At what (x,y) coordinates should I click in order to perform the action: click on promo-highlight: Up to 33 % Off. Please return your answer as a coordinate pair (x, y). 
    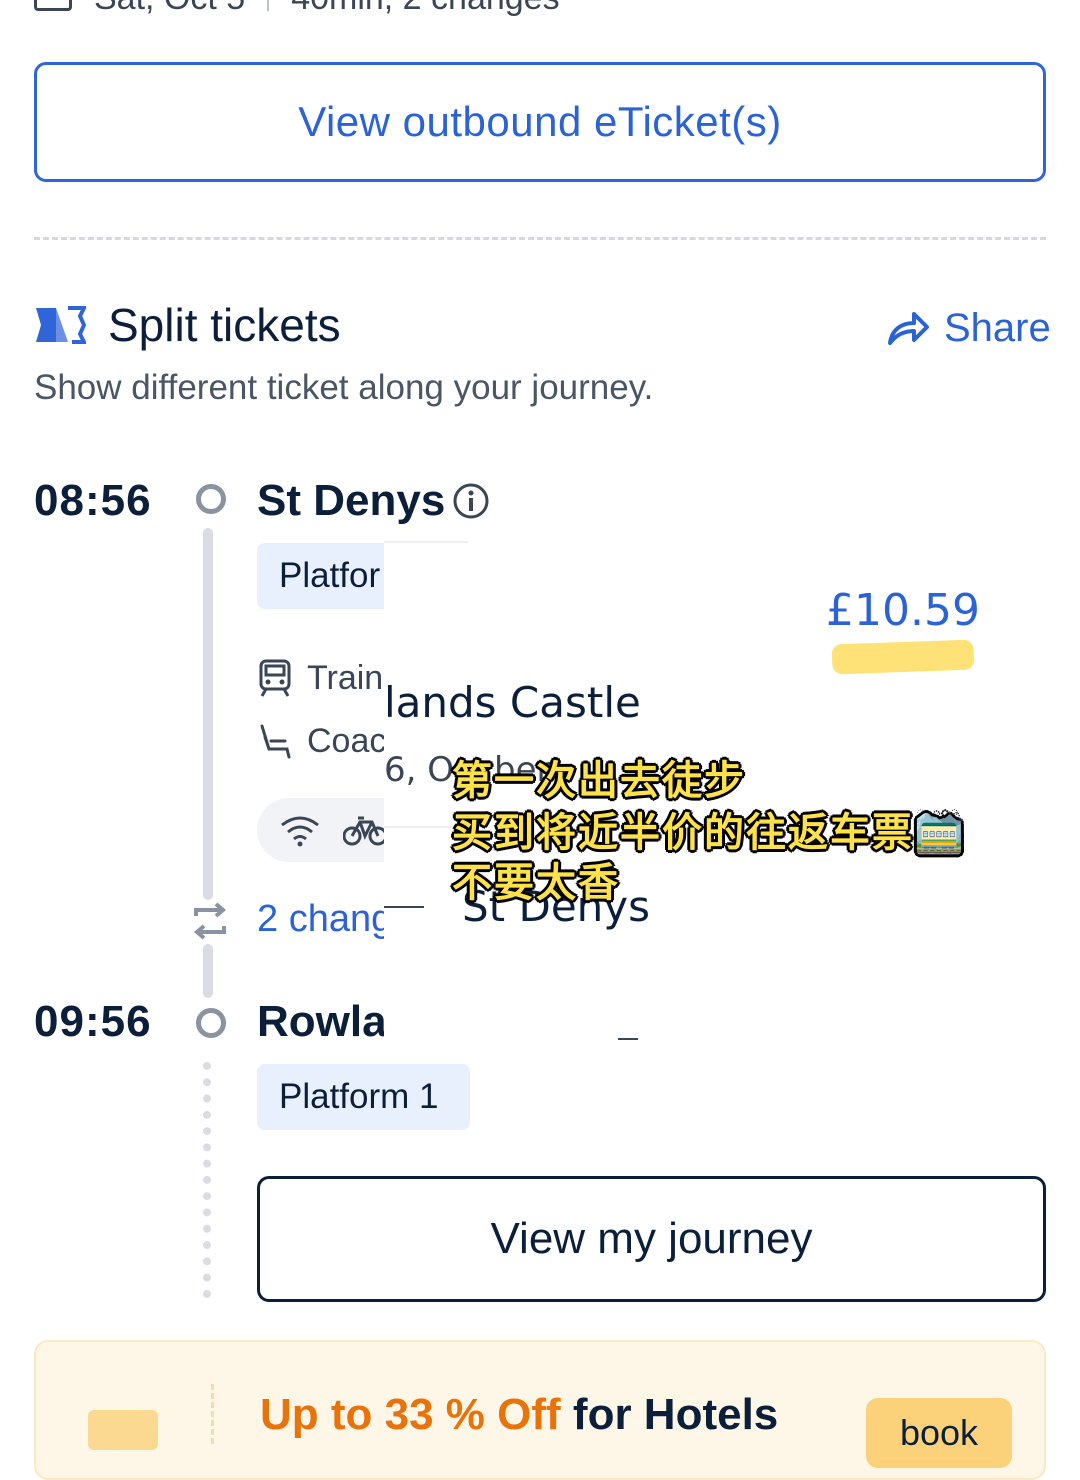
    Looking at the image, I should click on (410, 1414).